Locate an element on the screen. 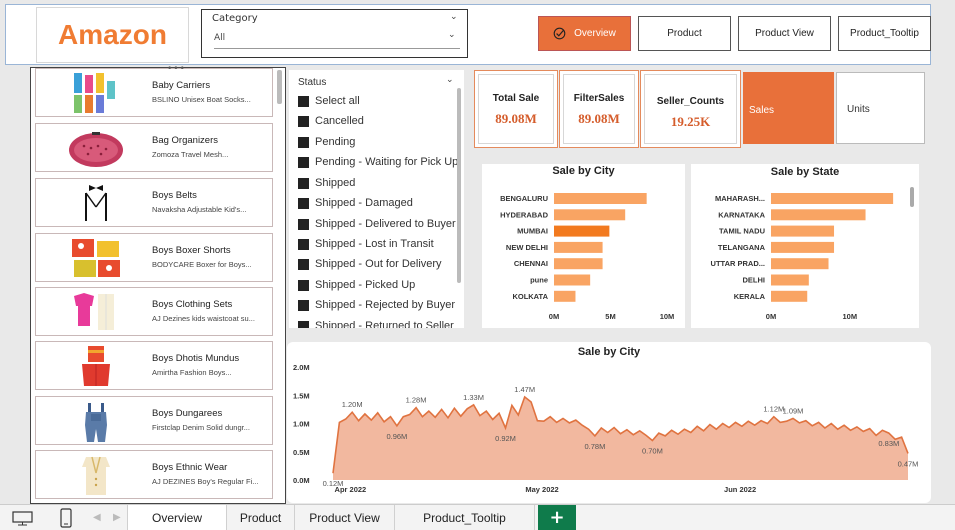 This screenshot has height=530, width=955. category-label: HYDERABAD is located at coordinates (524, 214).